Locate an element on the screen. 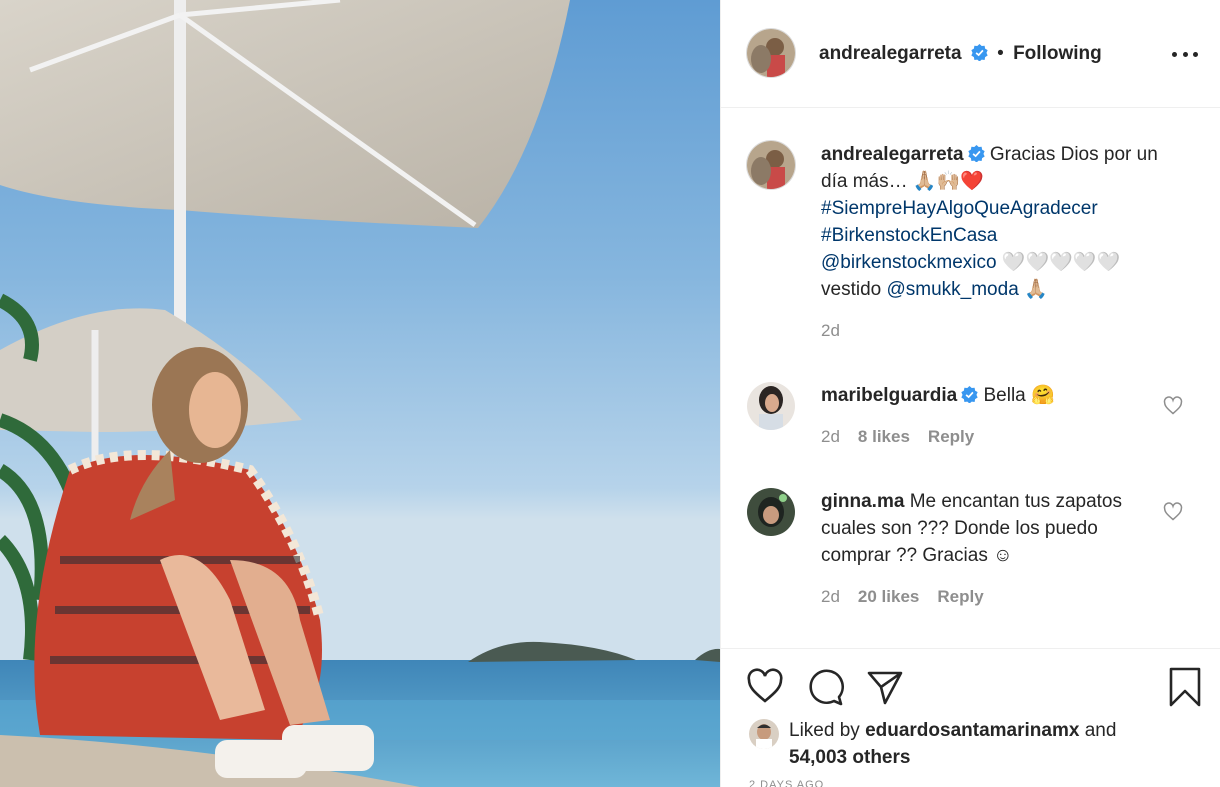  comment-bubble-icon is located at coordinates (825, 687).